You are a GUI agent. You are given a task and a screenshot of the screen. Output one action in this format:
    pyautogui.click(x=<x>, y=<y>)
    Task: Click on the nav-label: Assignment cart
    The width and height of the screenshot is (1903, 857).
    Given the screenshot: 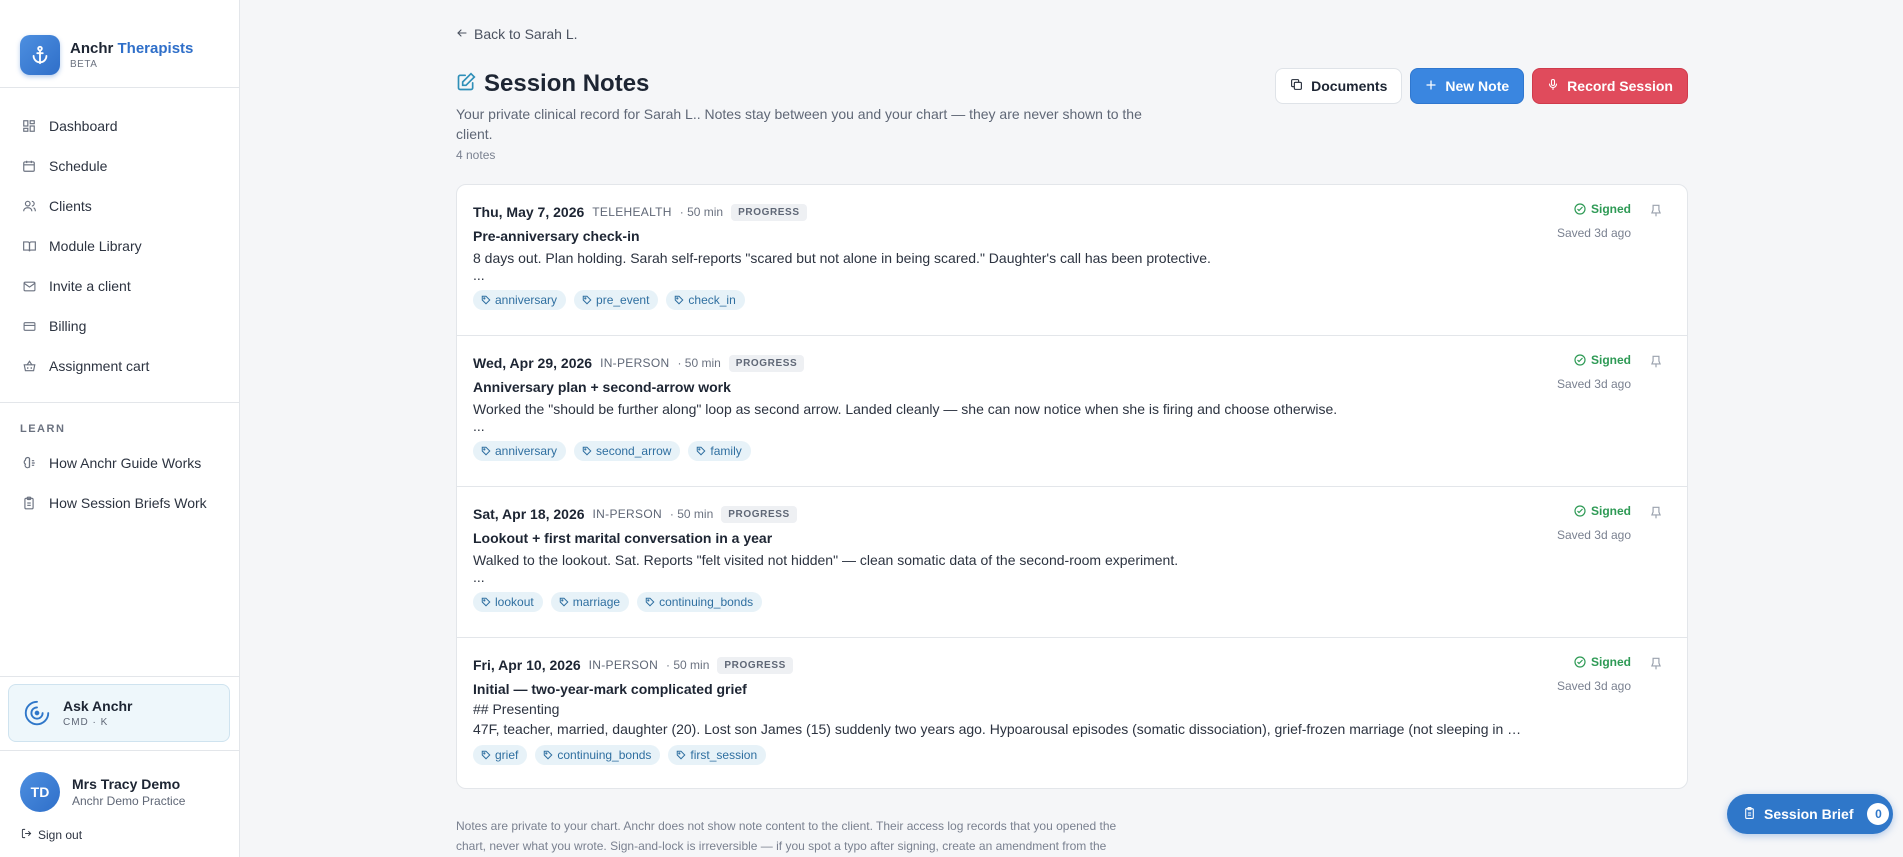 What is the action you would take?
    pyautogui.click(x=99, y=366)
    